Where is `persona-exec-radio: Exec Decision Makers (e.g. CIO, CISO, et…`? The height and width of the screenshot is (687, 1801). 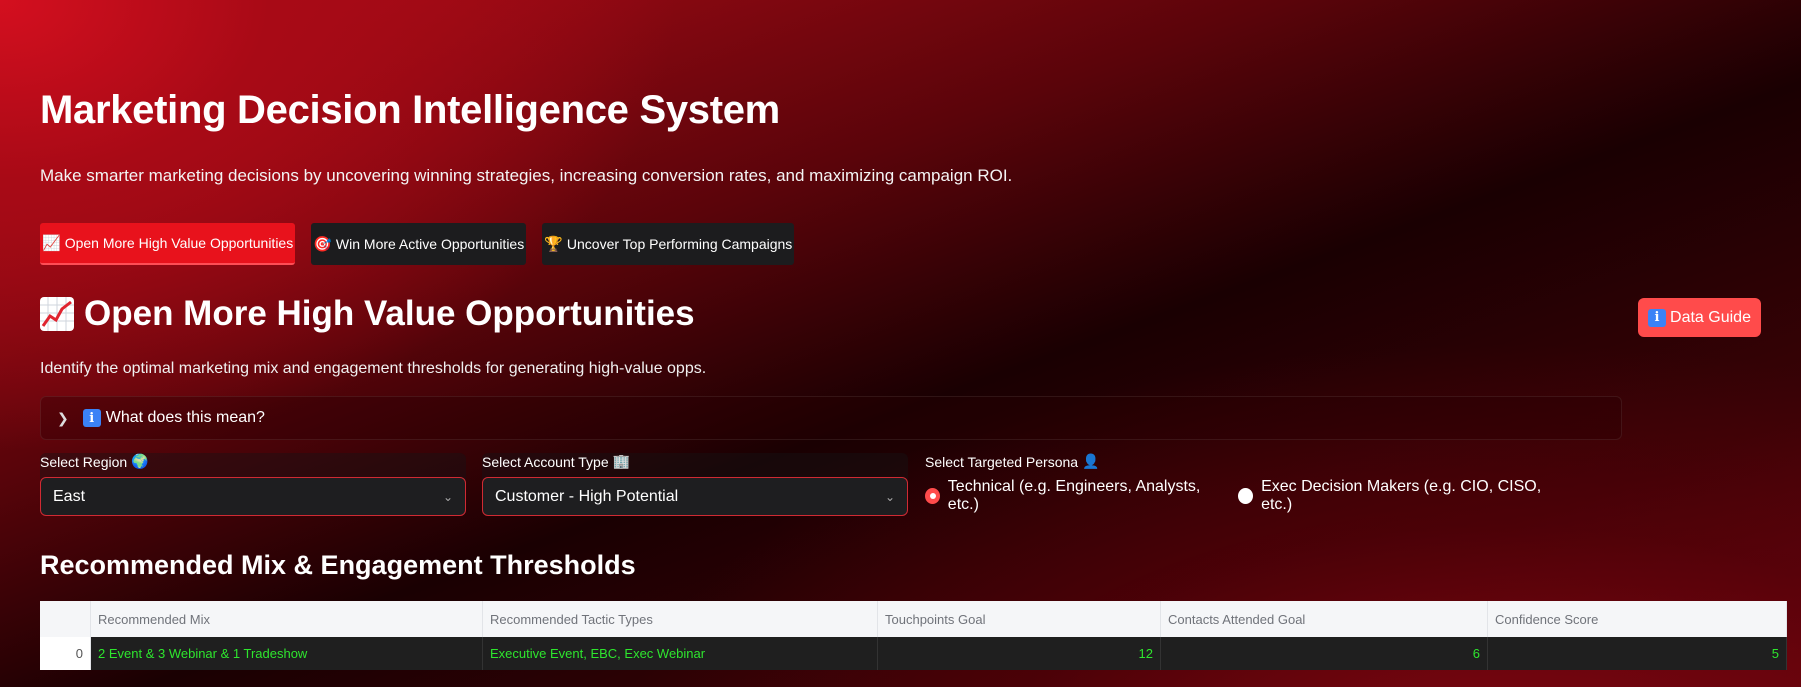 persona-exec-radio: Exec Decision Makers (e.g. CIO, CISO, et… is located at coordinates (1395, 496).